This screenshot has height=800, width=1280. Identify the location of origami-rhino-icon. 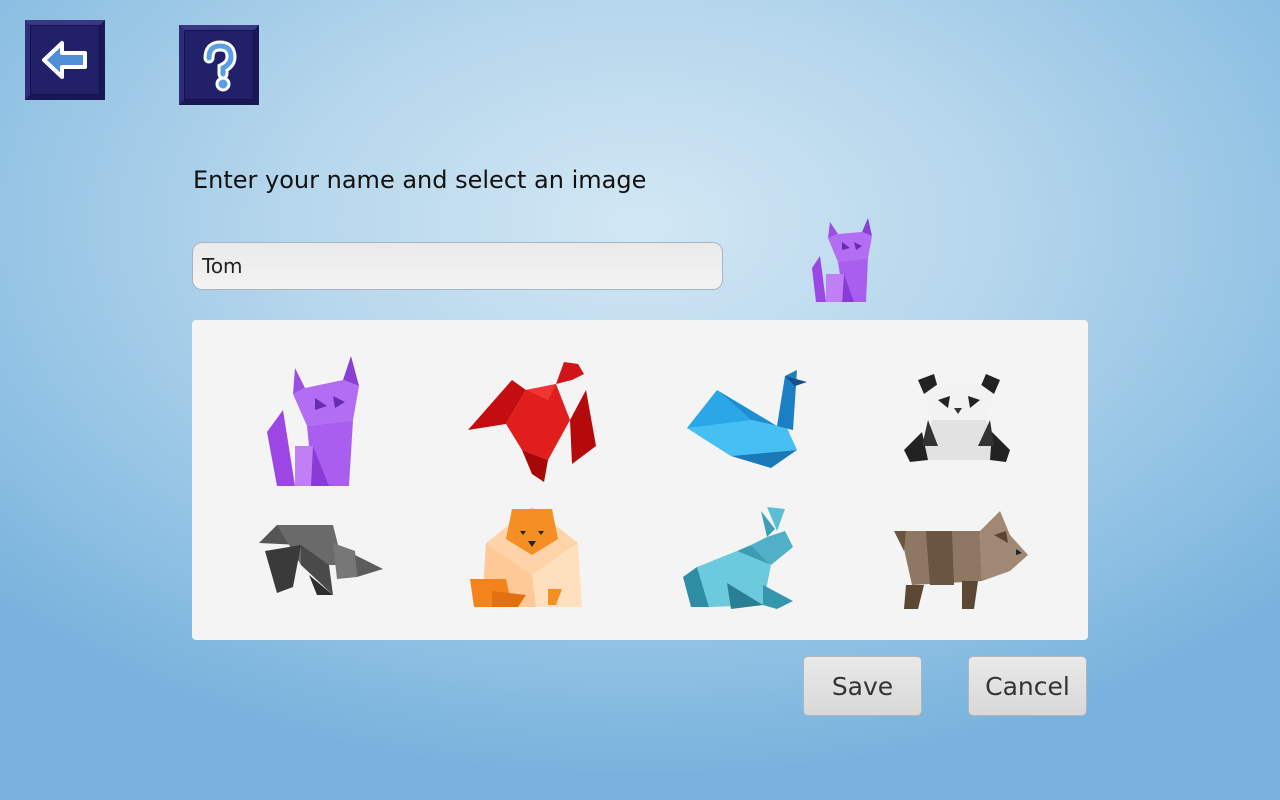
(321, 560).